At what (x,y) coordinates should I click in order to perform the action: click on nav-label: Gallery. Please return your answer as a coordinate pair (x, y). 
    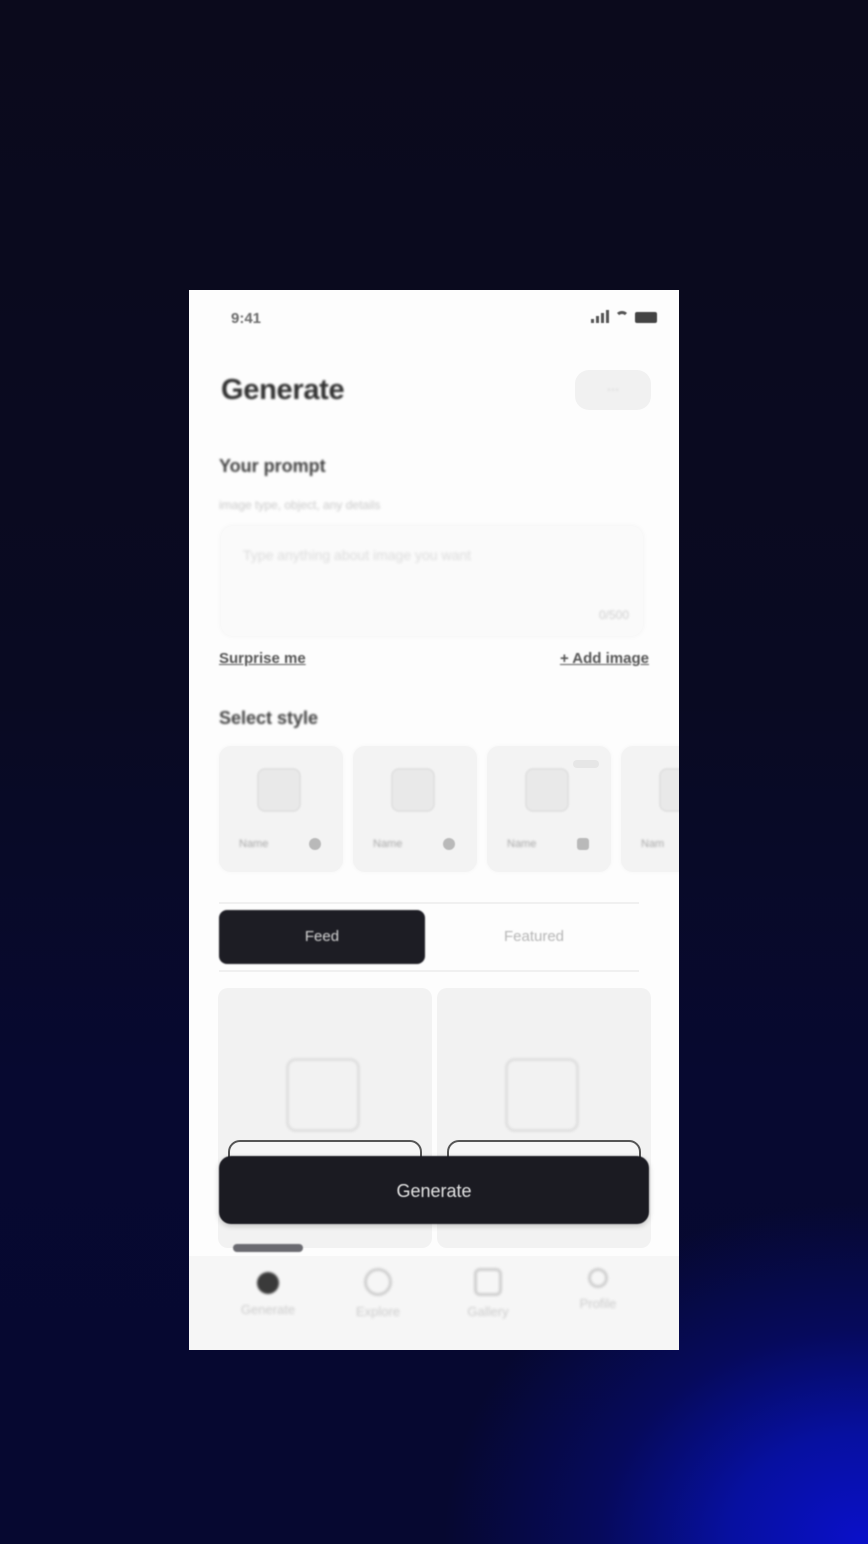
    Looking at the image, I should click on (488, 1311).